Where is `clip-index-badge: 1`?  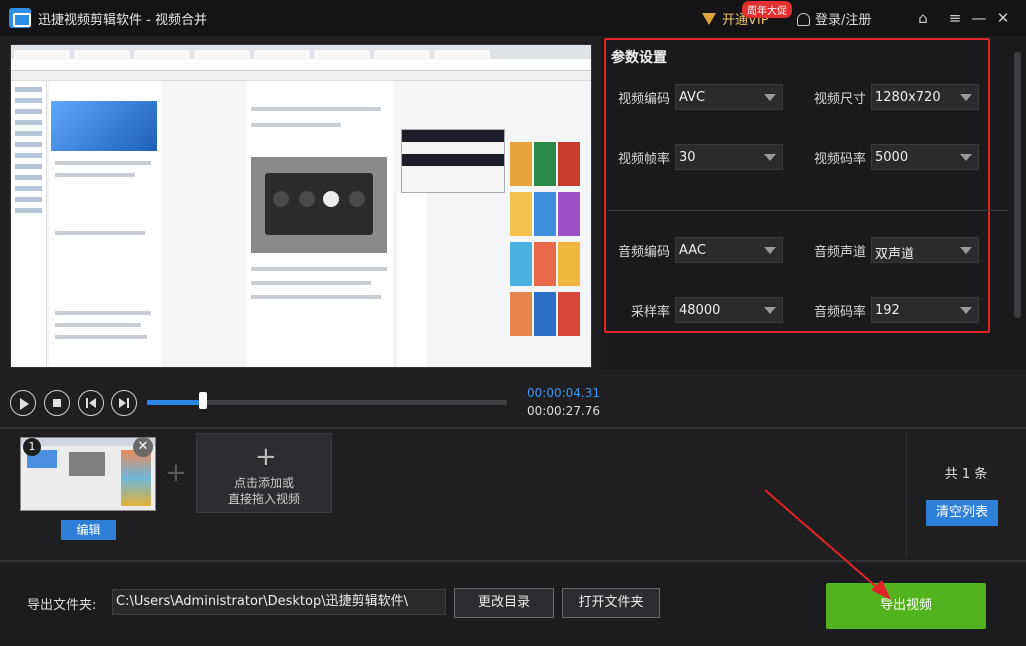
clip-index-badge: 1 is located at coordinates (32, 447).